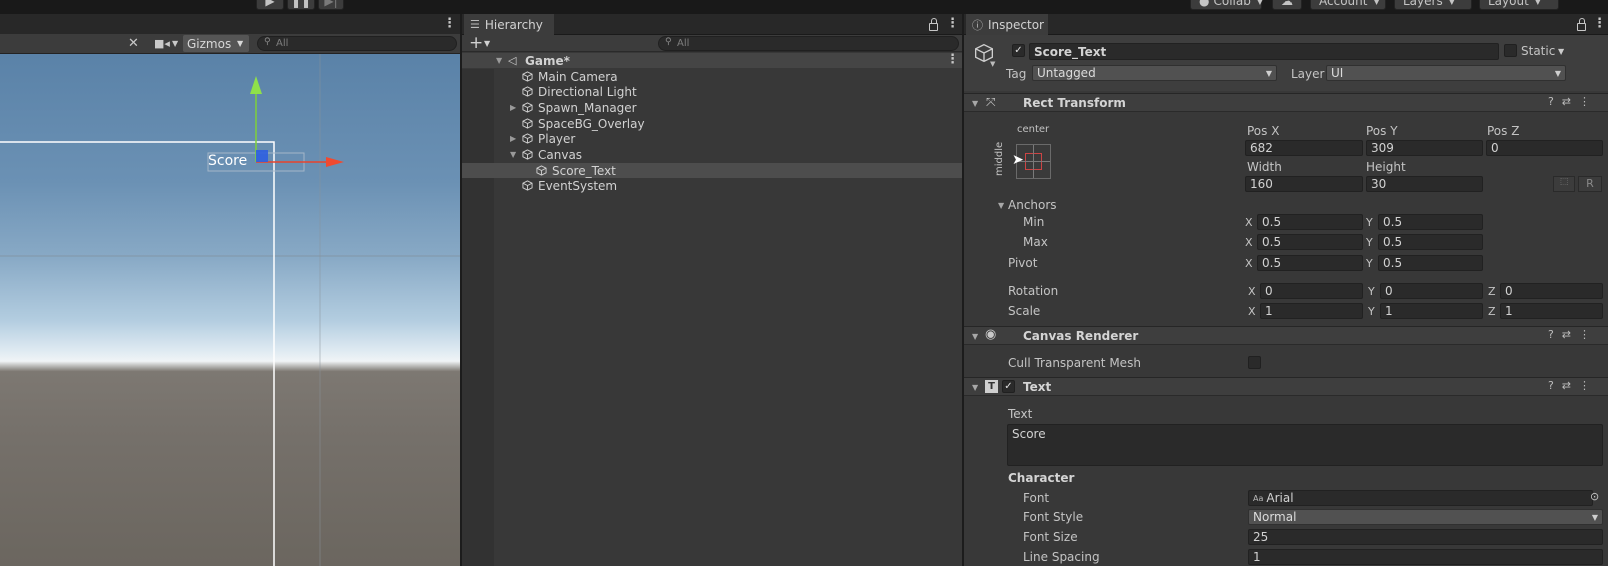 This screenshot has width=1608, height=566. What do you see at coordinates (301, 5) in the screenshot?
I see `pause-button: ❚❚` at bounding box center [301, 5].